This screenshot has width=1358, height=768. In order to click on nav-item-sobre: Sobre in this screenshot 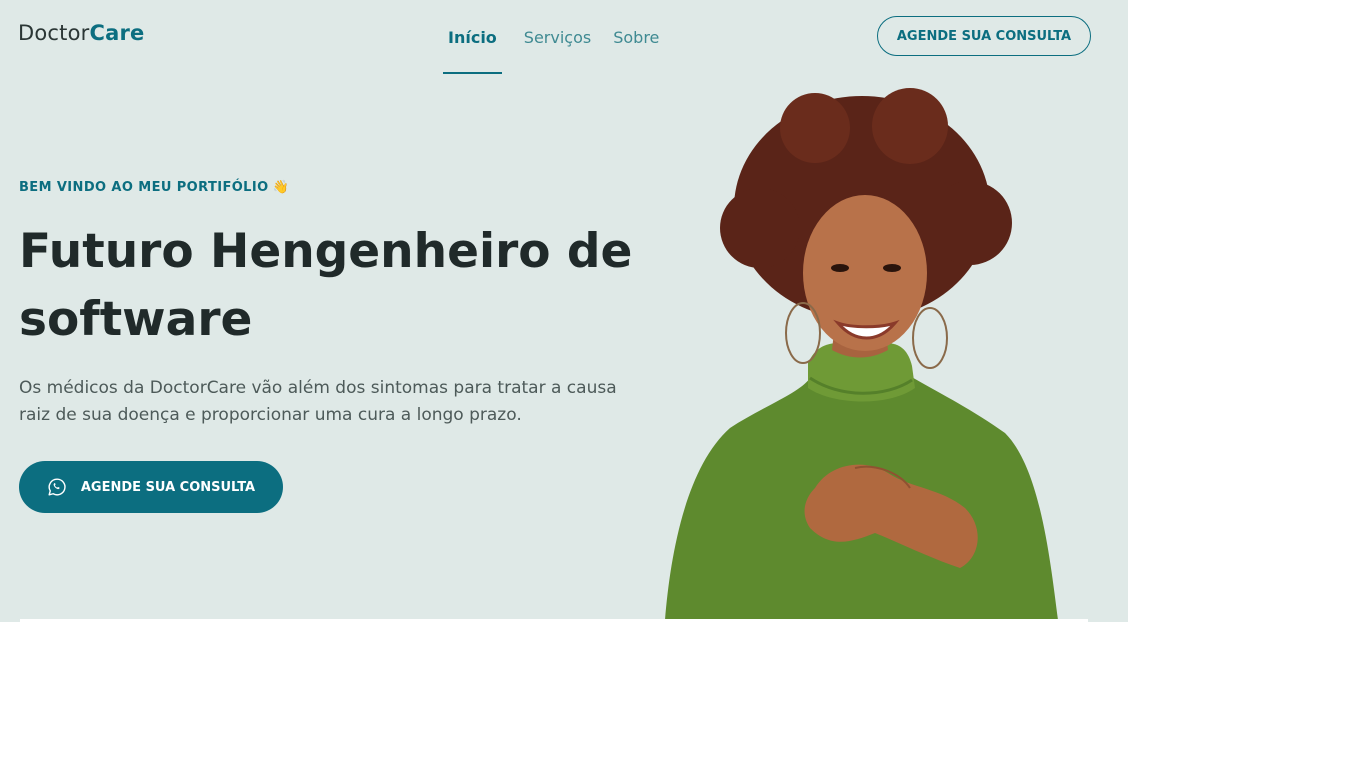, I will do `click(636, 37)`.